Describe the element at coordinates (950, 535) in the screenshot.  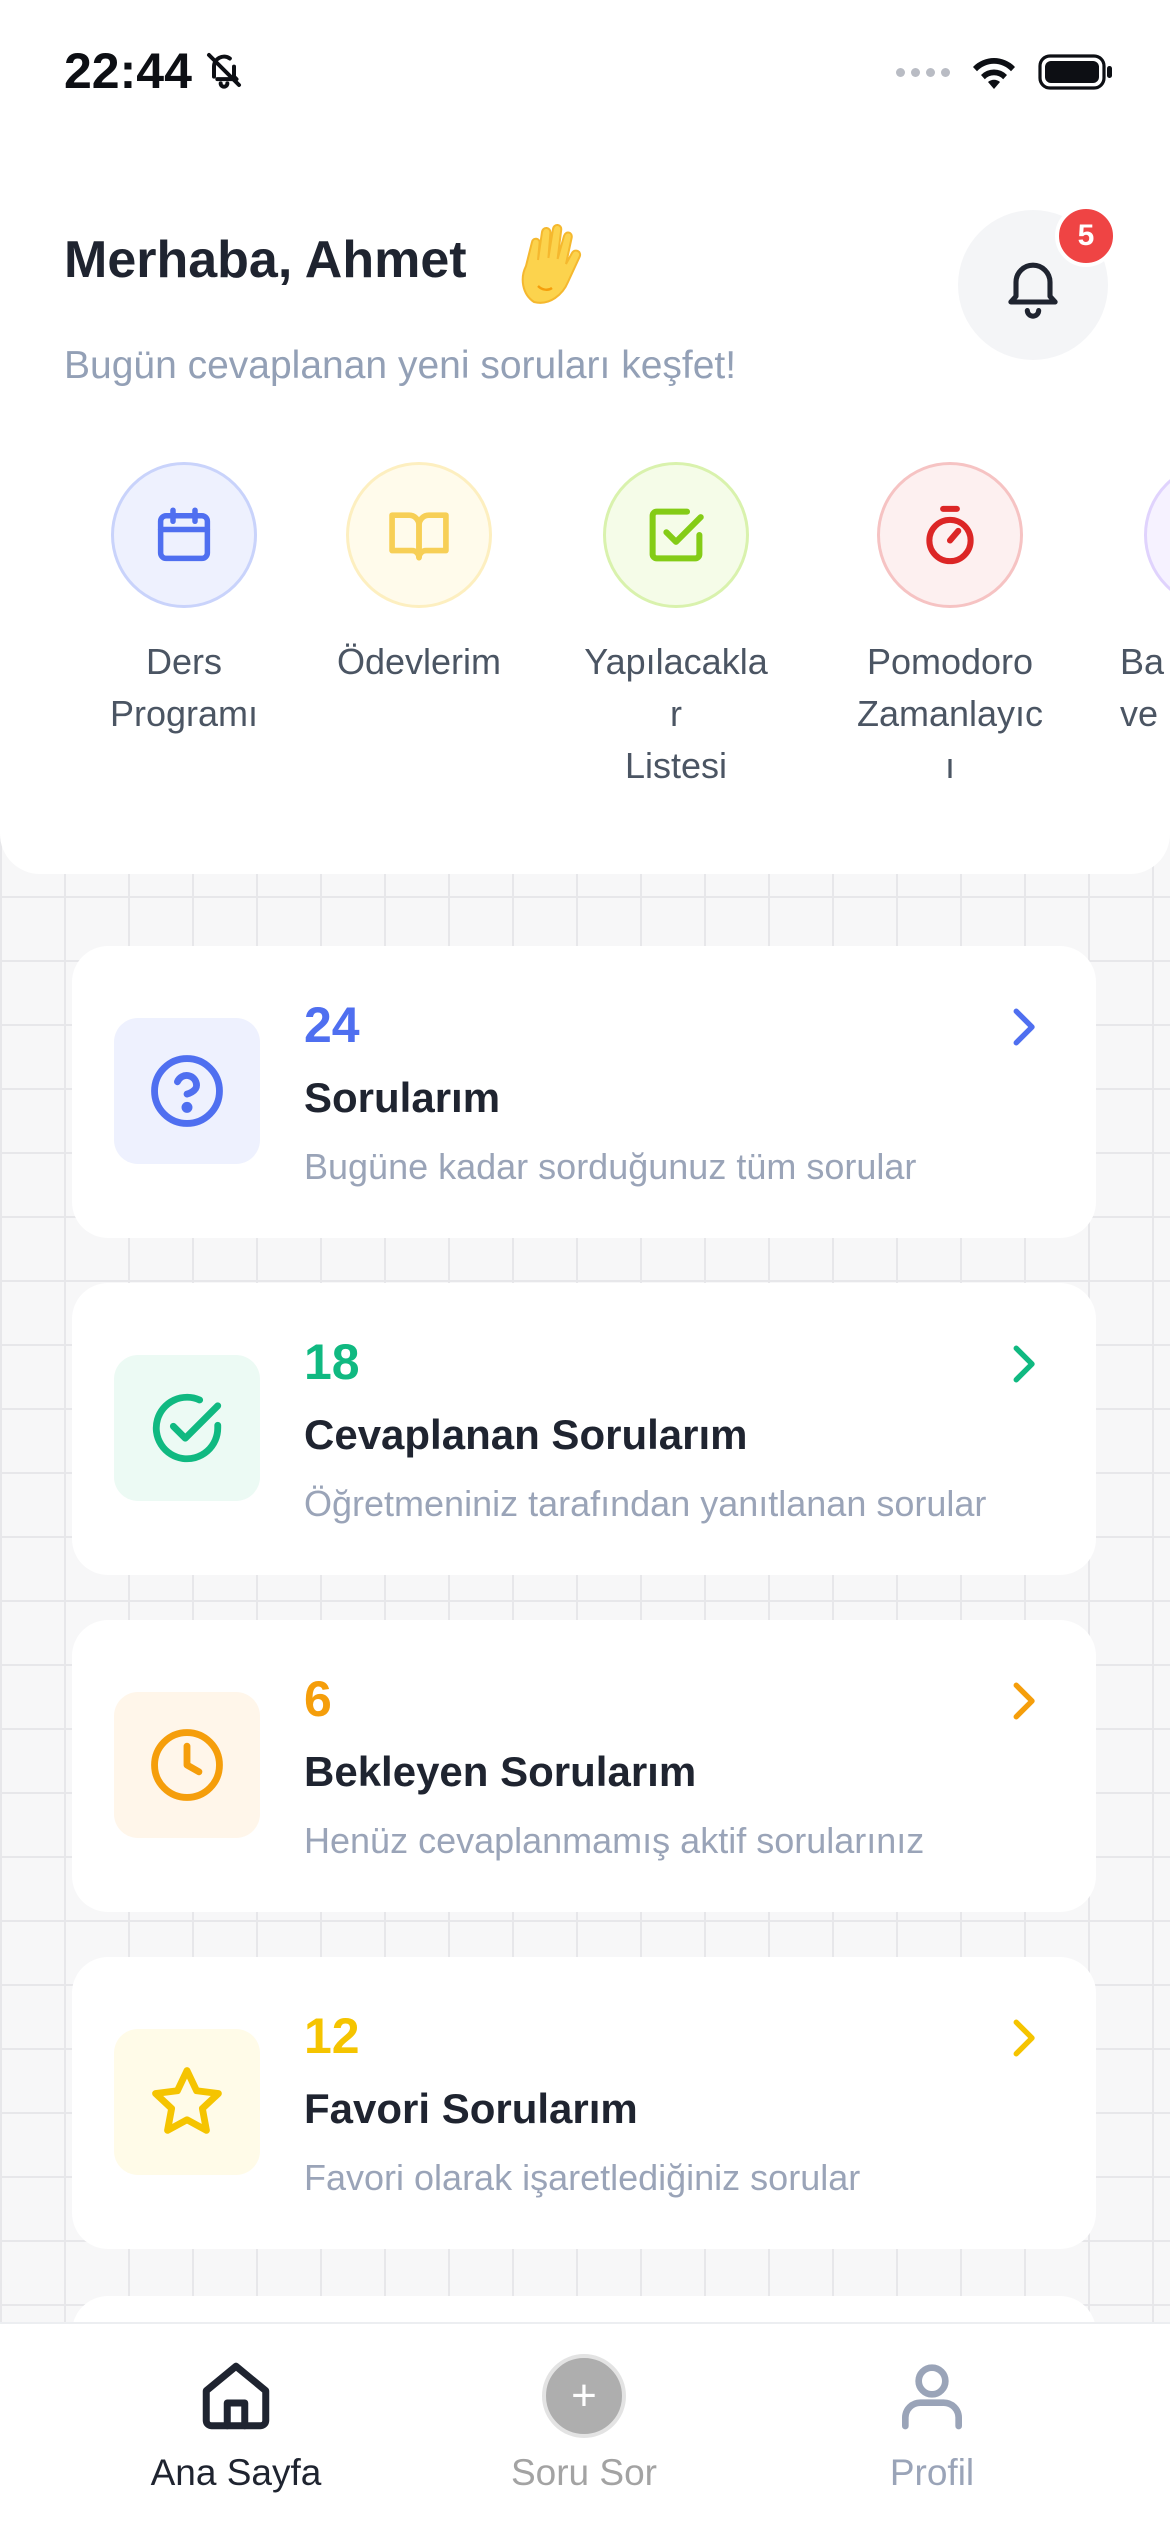
I see `timer-icon` at that location.